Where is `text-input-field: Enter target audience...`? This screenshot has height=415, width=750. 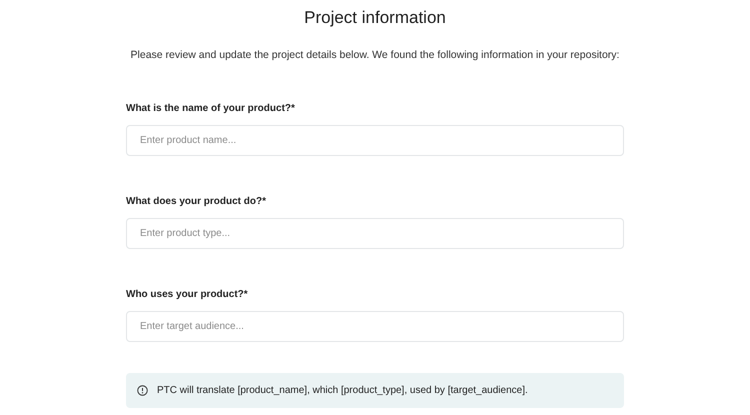 text-input-field: Enter target audience... is located at coordinates (375, 326).